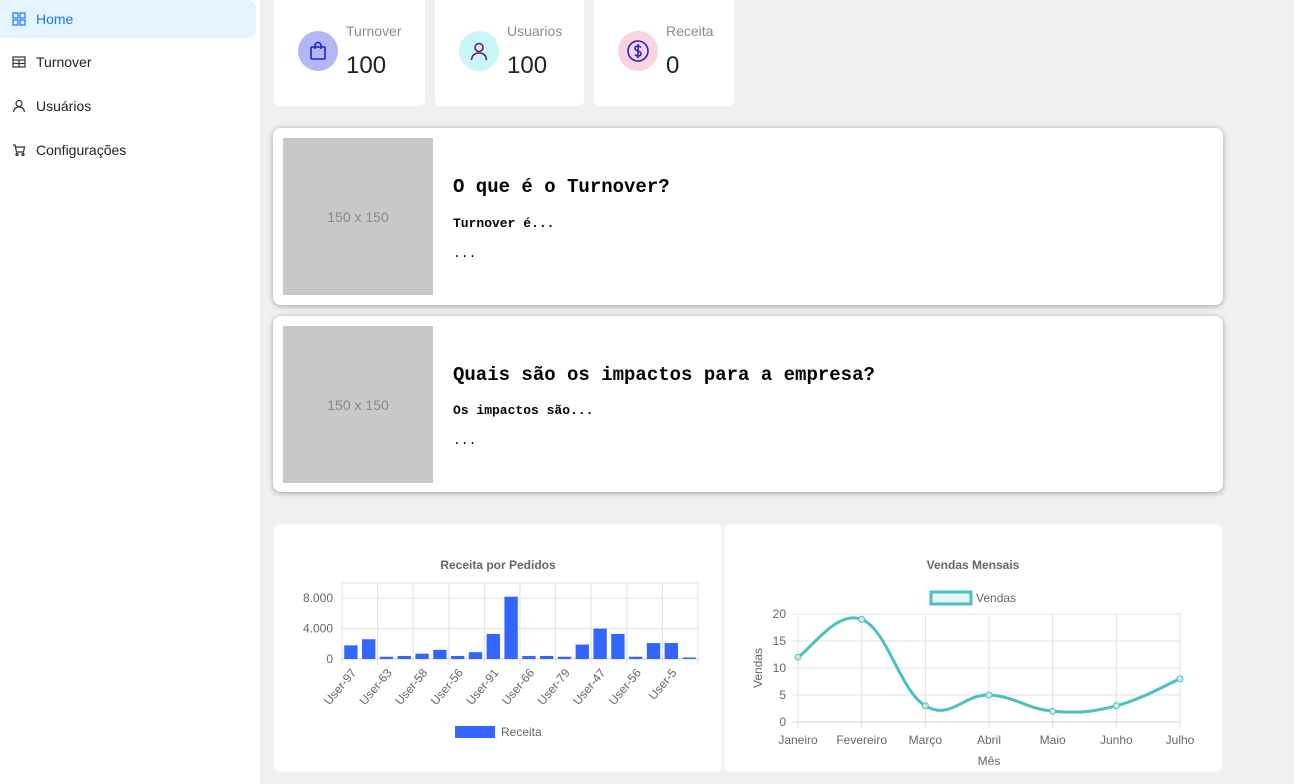 Image resolution: width=1294 pixels, height=784 pixels. I want to click on y-axis-title: Vendas, so click(758, 668).